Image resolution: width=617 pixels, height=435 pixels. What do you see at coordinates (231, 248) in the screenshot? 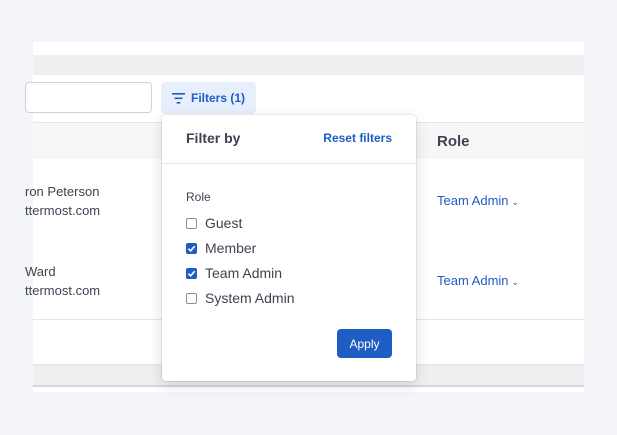
I see `filter-option-label: Member` at bounding box center [231, 248].